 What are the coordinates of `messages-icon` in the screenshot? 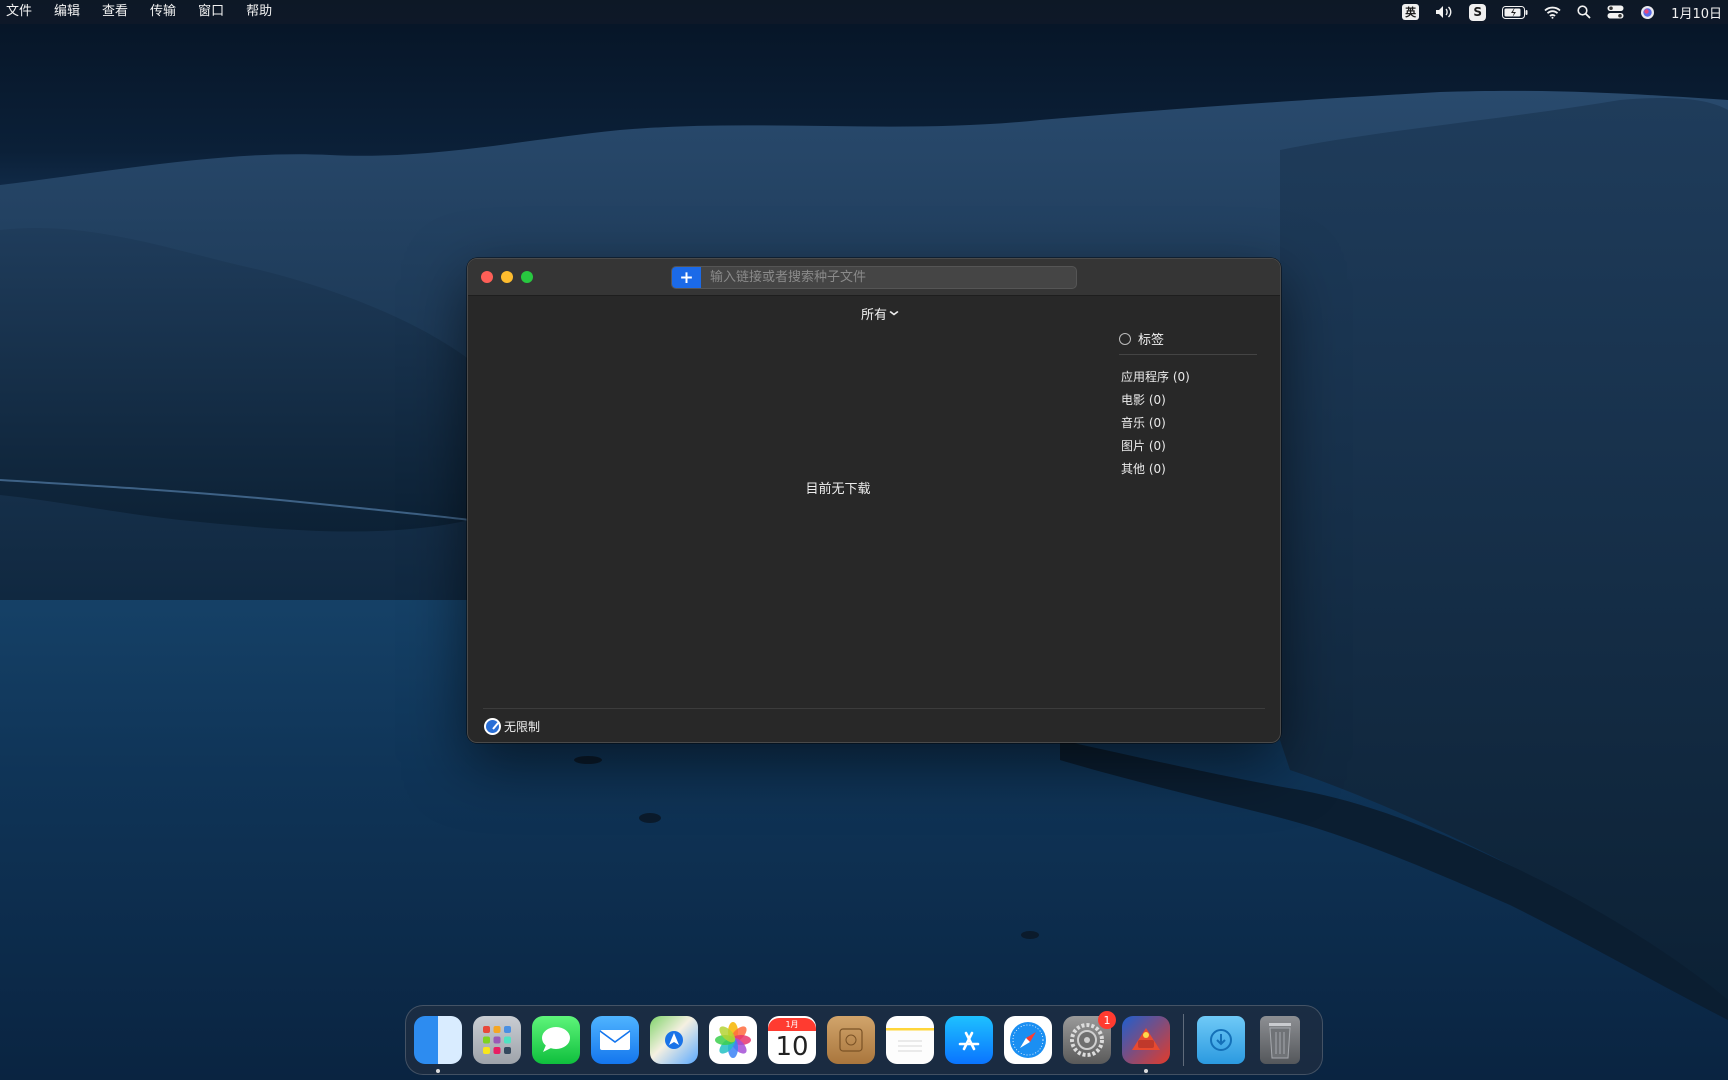 It's located at (556, 1040).